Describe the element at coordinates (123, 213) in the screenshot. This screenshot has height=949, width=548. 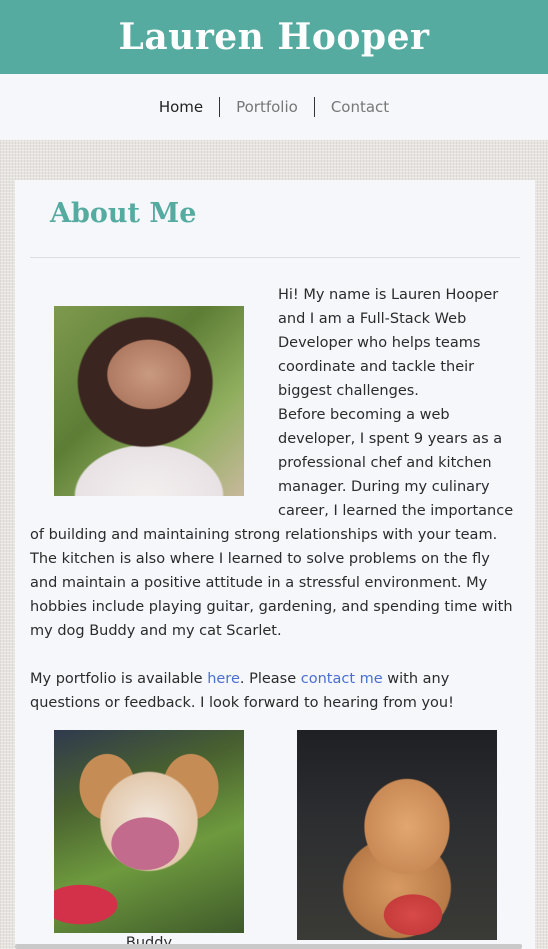
I see `about-heading: About Me` at that location.